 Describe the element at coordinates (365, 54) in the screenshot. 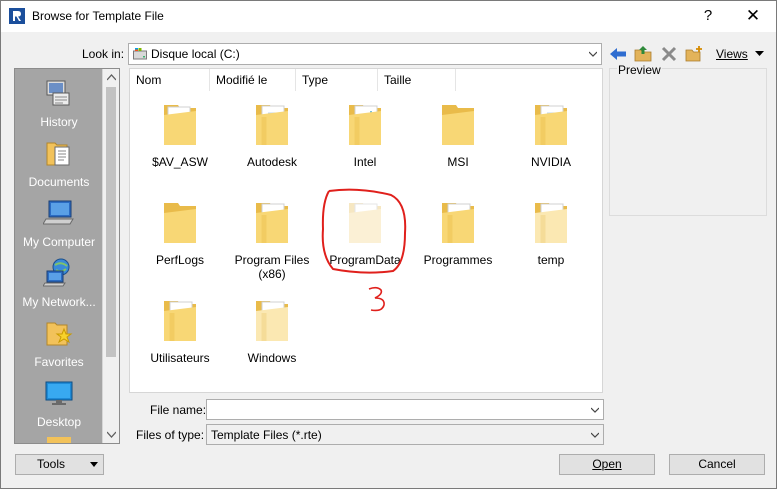

I see `look-in-combo: Disque local (C:)` at that location.